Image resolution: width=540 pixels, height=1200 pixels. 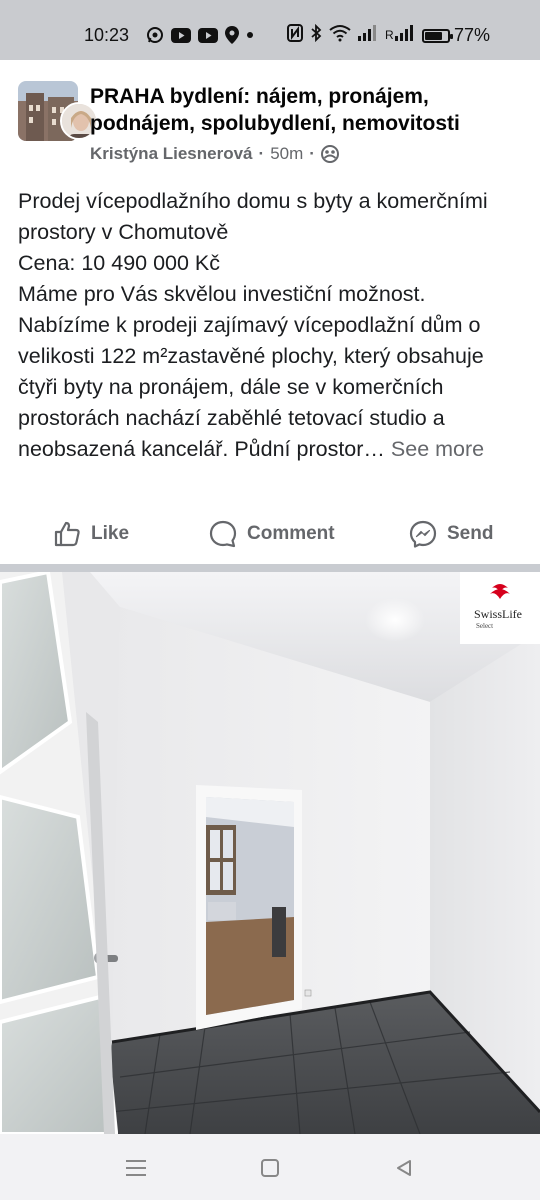 What do you see at coordinates (470, 533) in the screenshot?
I see `send-label: Send` at bounding box center [470, 533].